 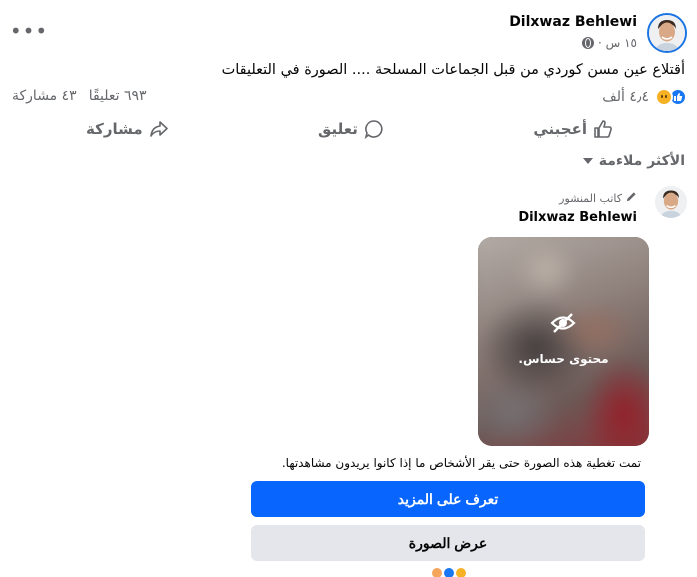 I want to click on post-stats: ٦٩٣ تعليقًا ٤٣ مشاركة, so click(x=79, y=96).